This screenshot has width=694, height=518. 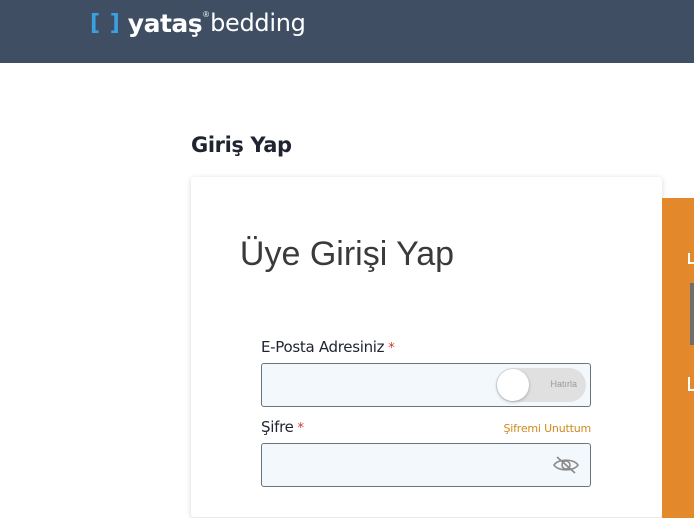 I want to click on email-required-asterisk: *, so click(x=391, y=348).